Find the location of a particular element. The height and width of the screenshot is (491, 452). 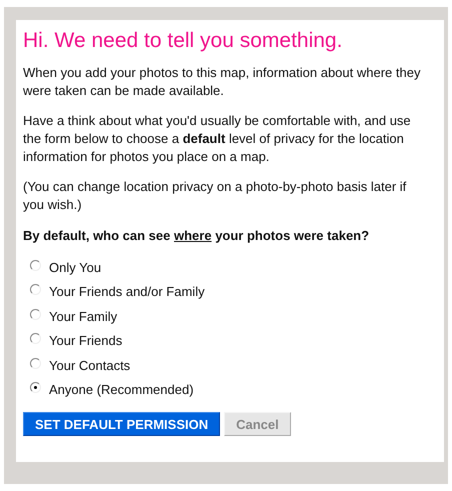

option-label: Your Friends and/or Family is located at coordinates (127, 292).